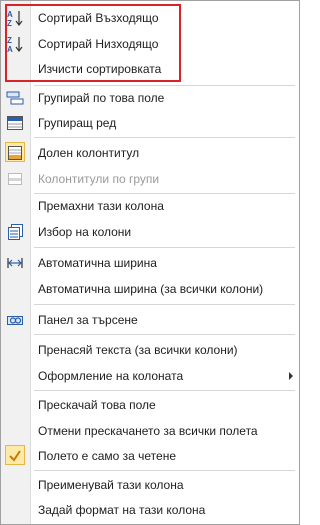 This screenshot has width=320, height=525. What do you see at coordinates (150, 123) in the screenshot?
I see `menu-item-group-row: Групиращ ред` at bounding box center [150, 123].